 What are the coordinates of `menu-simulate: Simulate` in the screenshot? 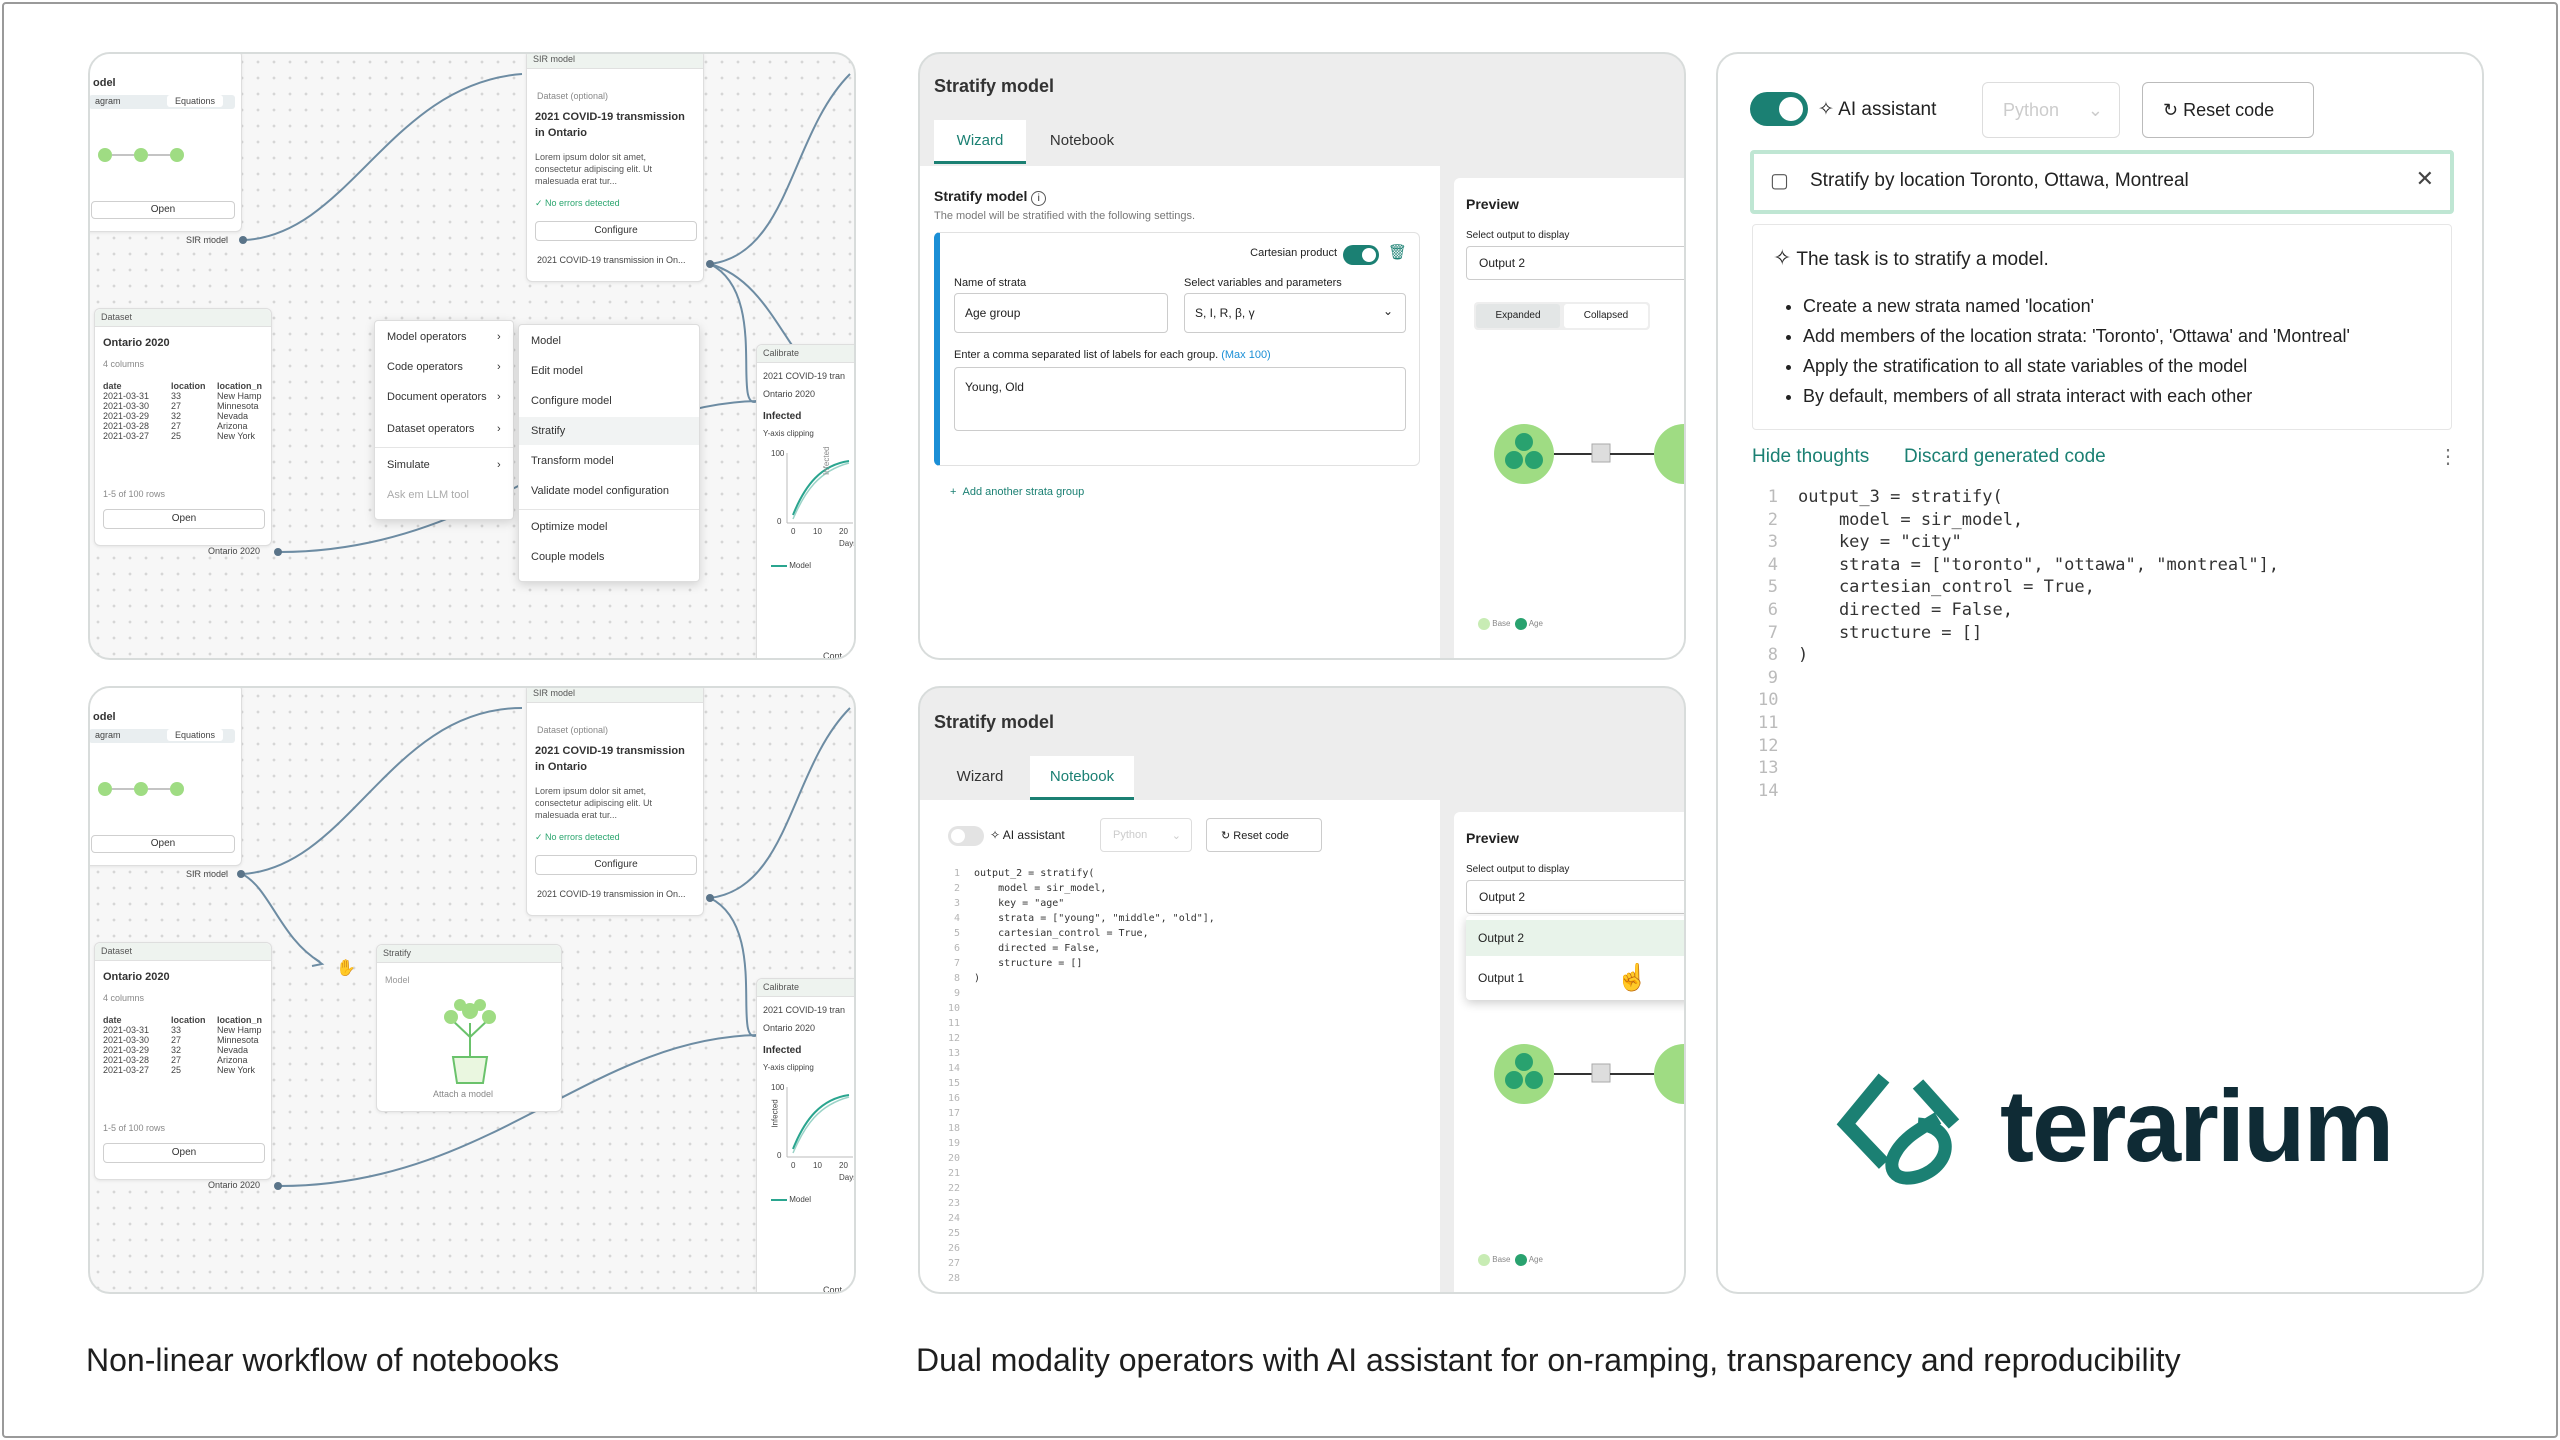 It's located at (408, 465).